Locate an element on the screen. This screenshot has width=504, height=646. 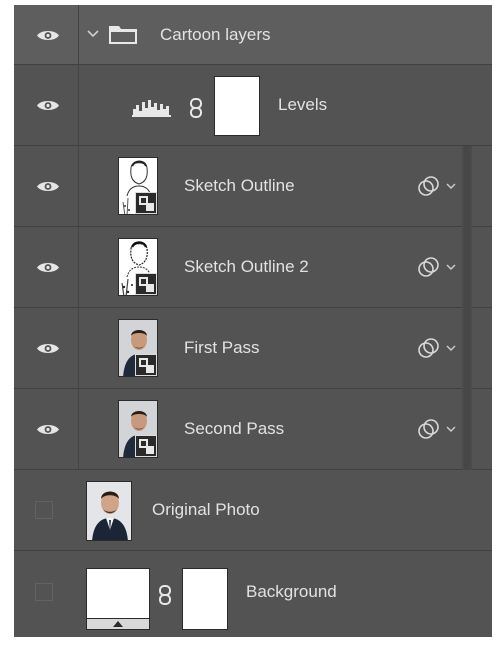
layer-row-original-photo: Original Photo is located at coordinates (253, 510).